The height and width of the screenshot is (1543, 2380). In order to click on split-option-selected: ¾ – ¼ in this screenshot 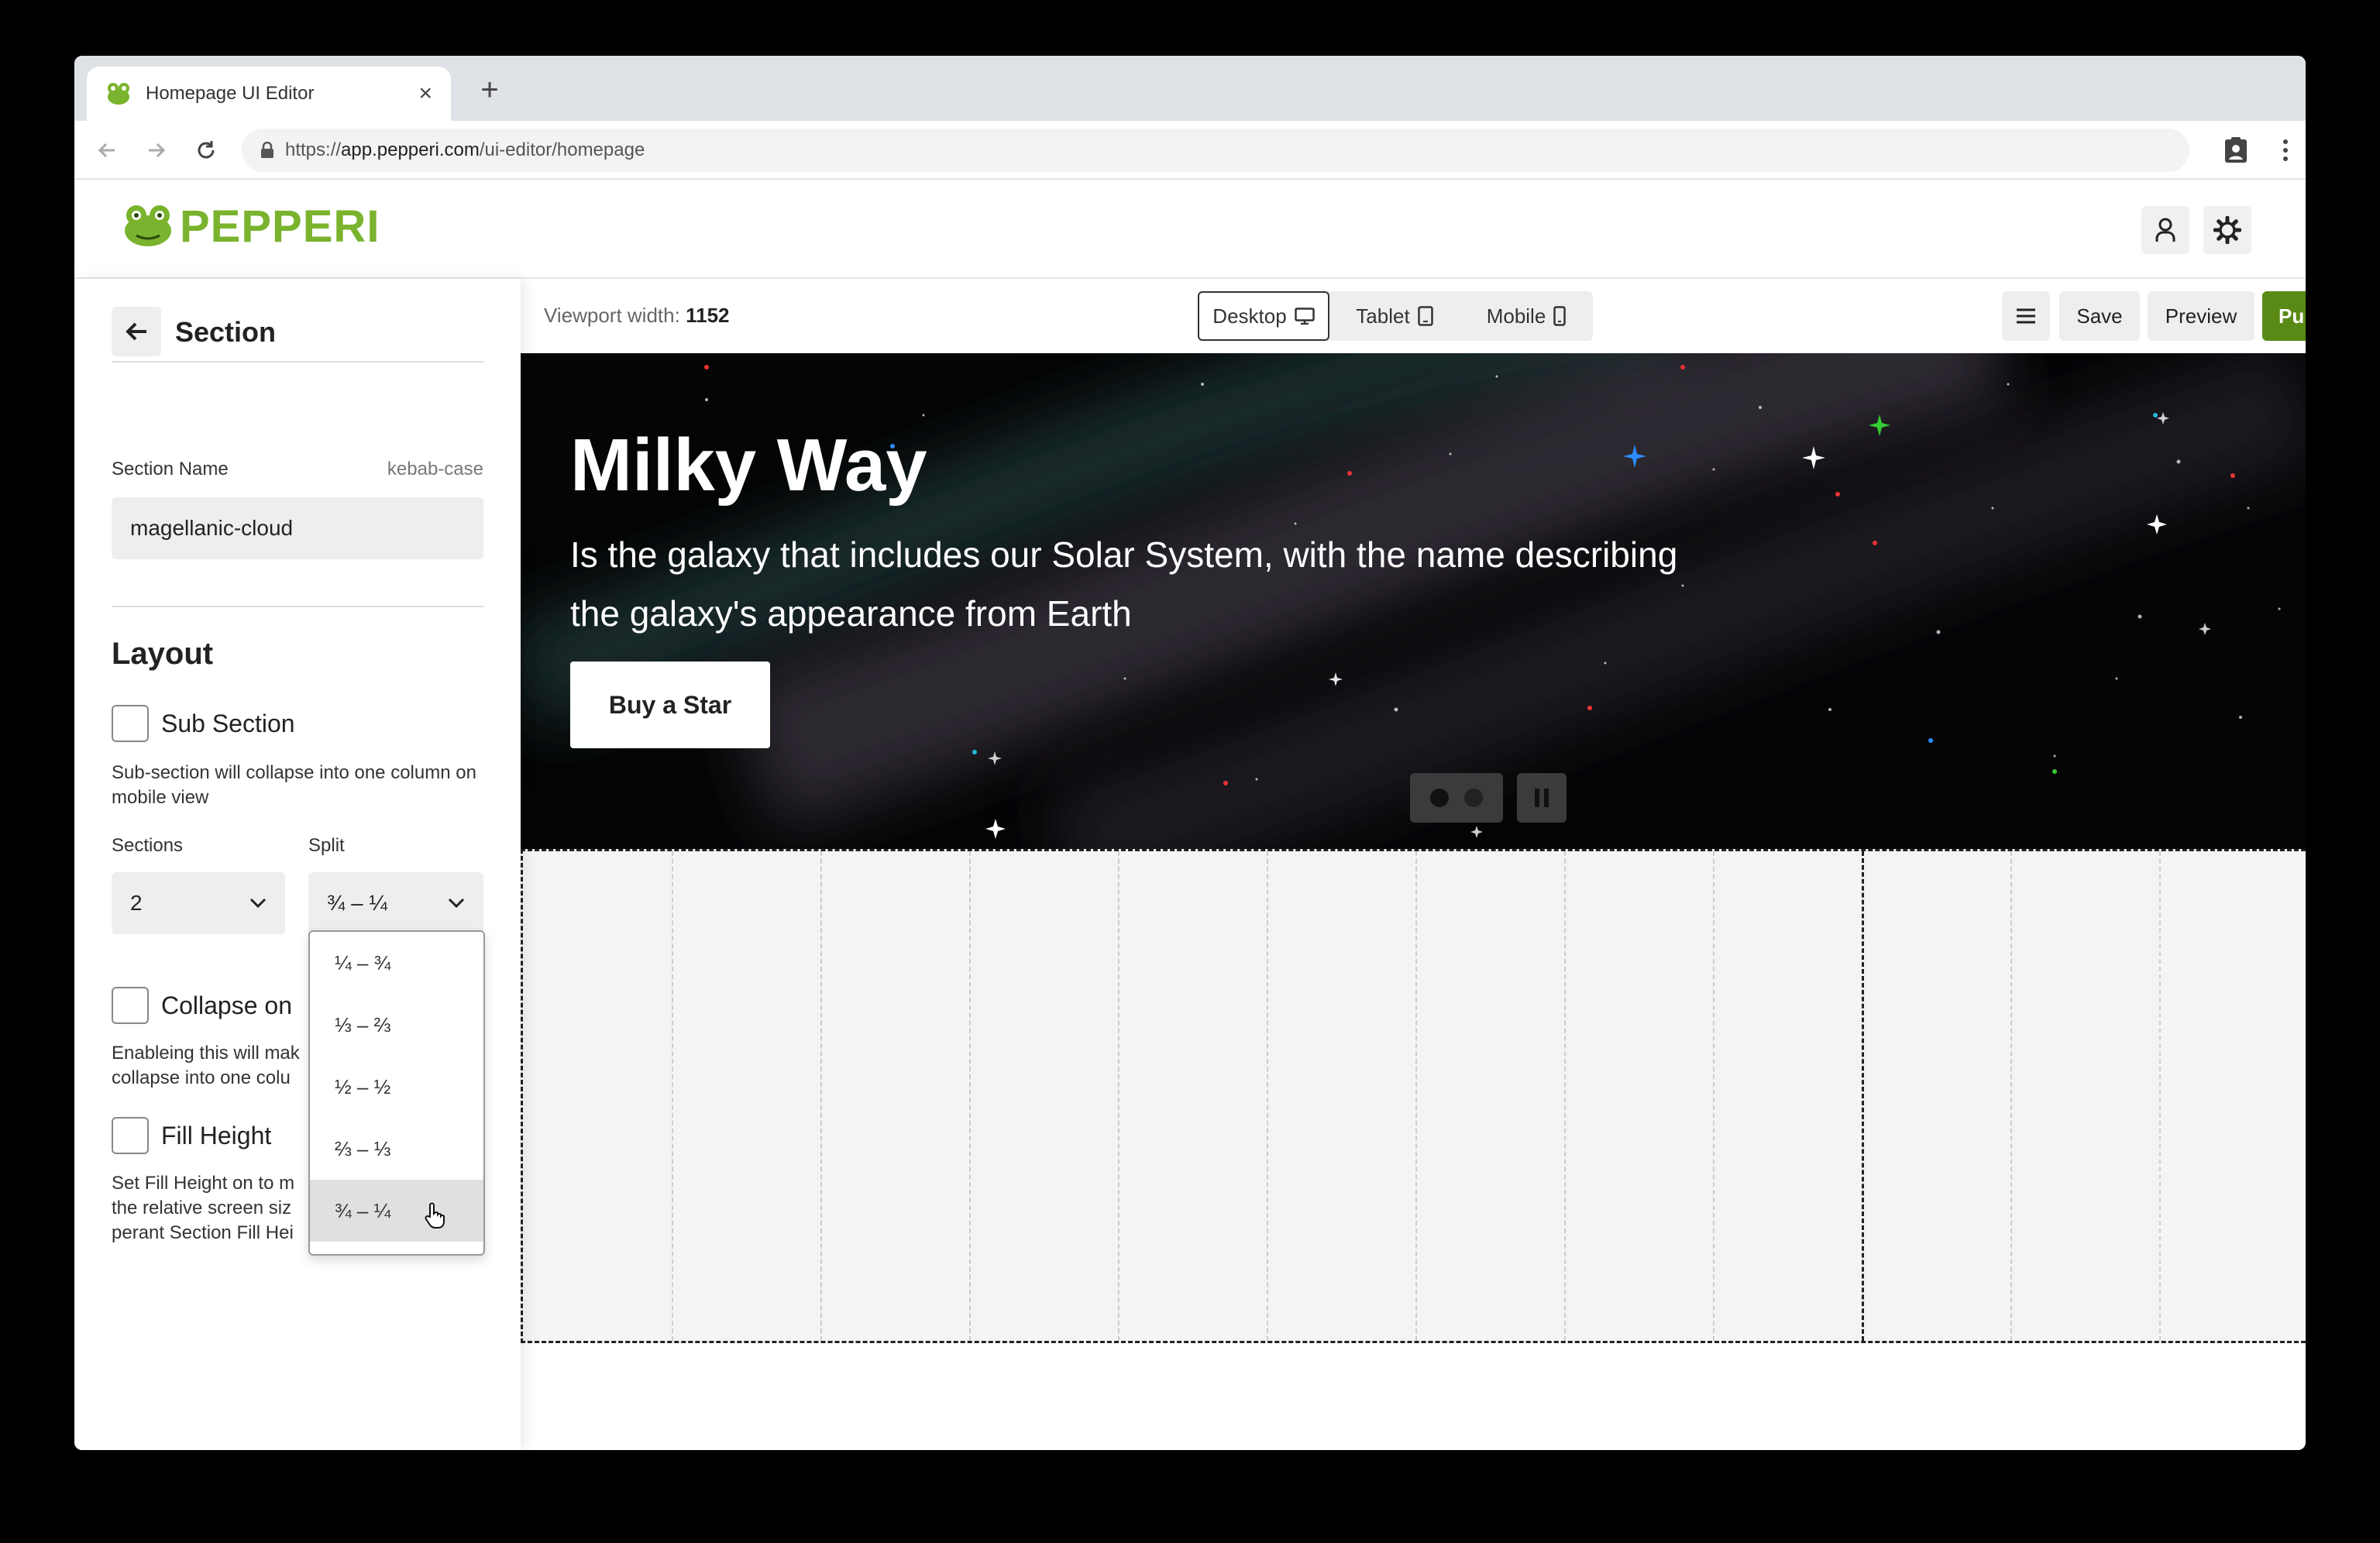, I will do `click(397, 1211)`.